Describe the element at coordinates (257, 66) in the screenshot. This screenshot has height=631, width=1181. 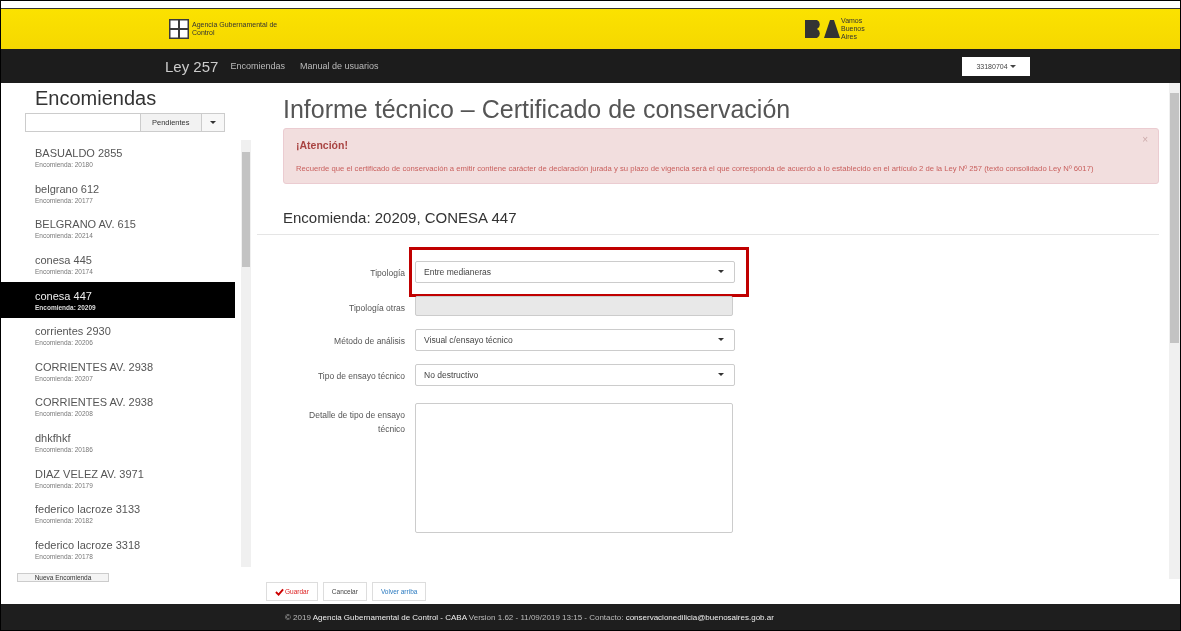
I see `nav-link: Encomiendas` at that location.